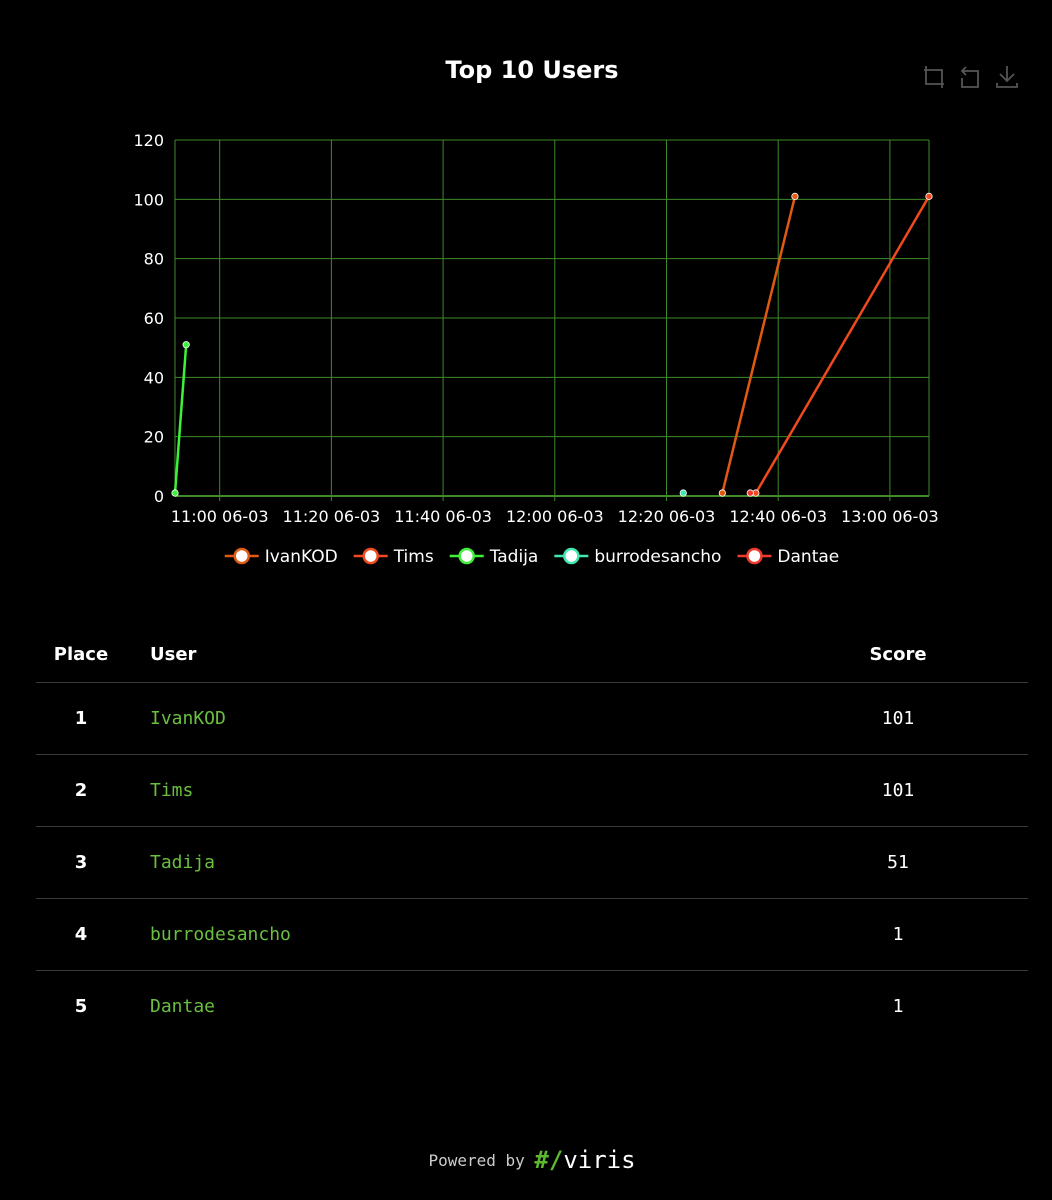 This screenshot has height=1200, width=1052. I want to click on legend-marker-tadija, so click(466, 556).